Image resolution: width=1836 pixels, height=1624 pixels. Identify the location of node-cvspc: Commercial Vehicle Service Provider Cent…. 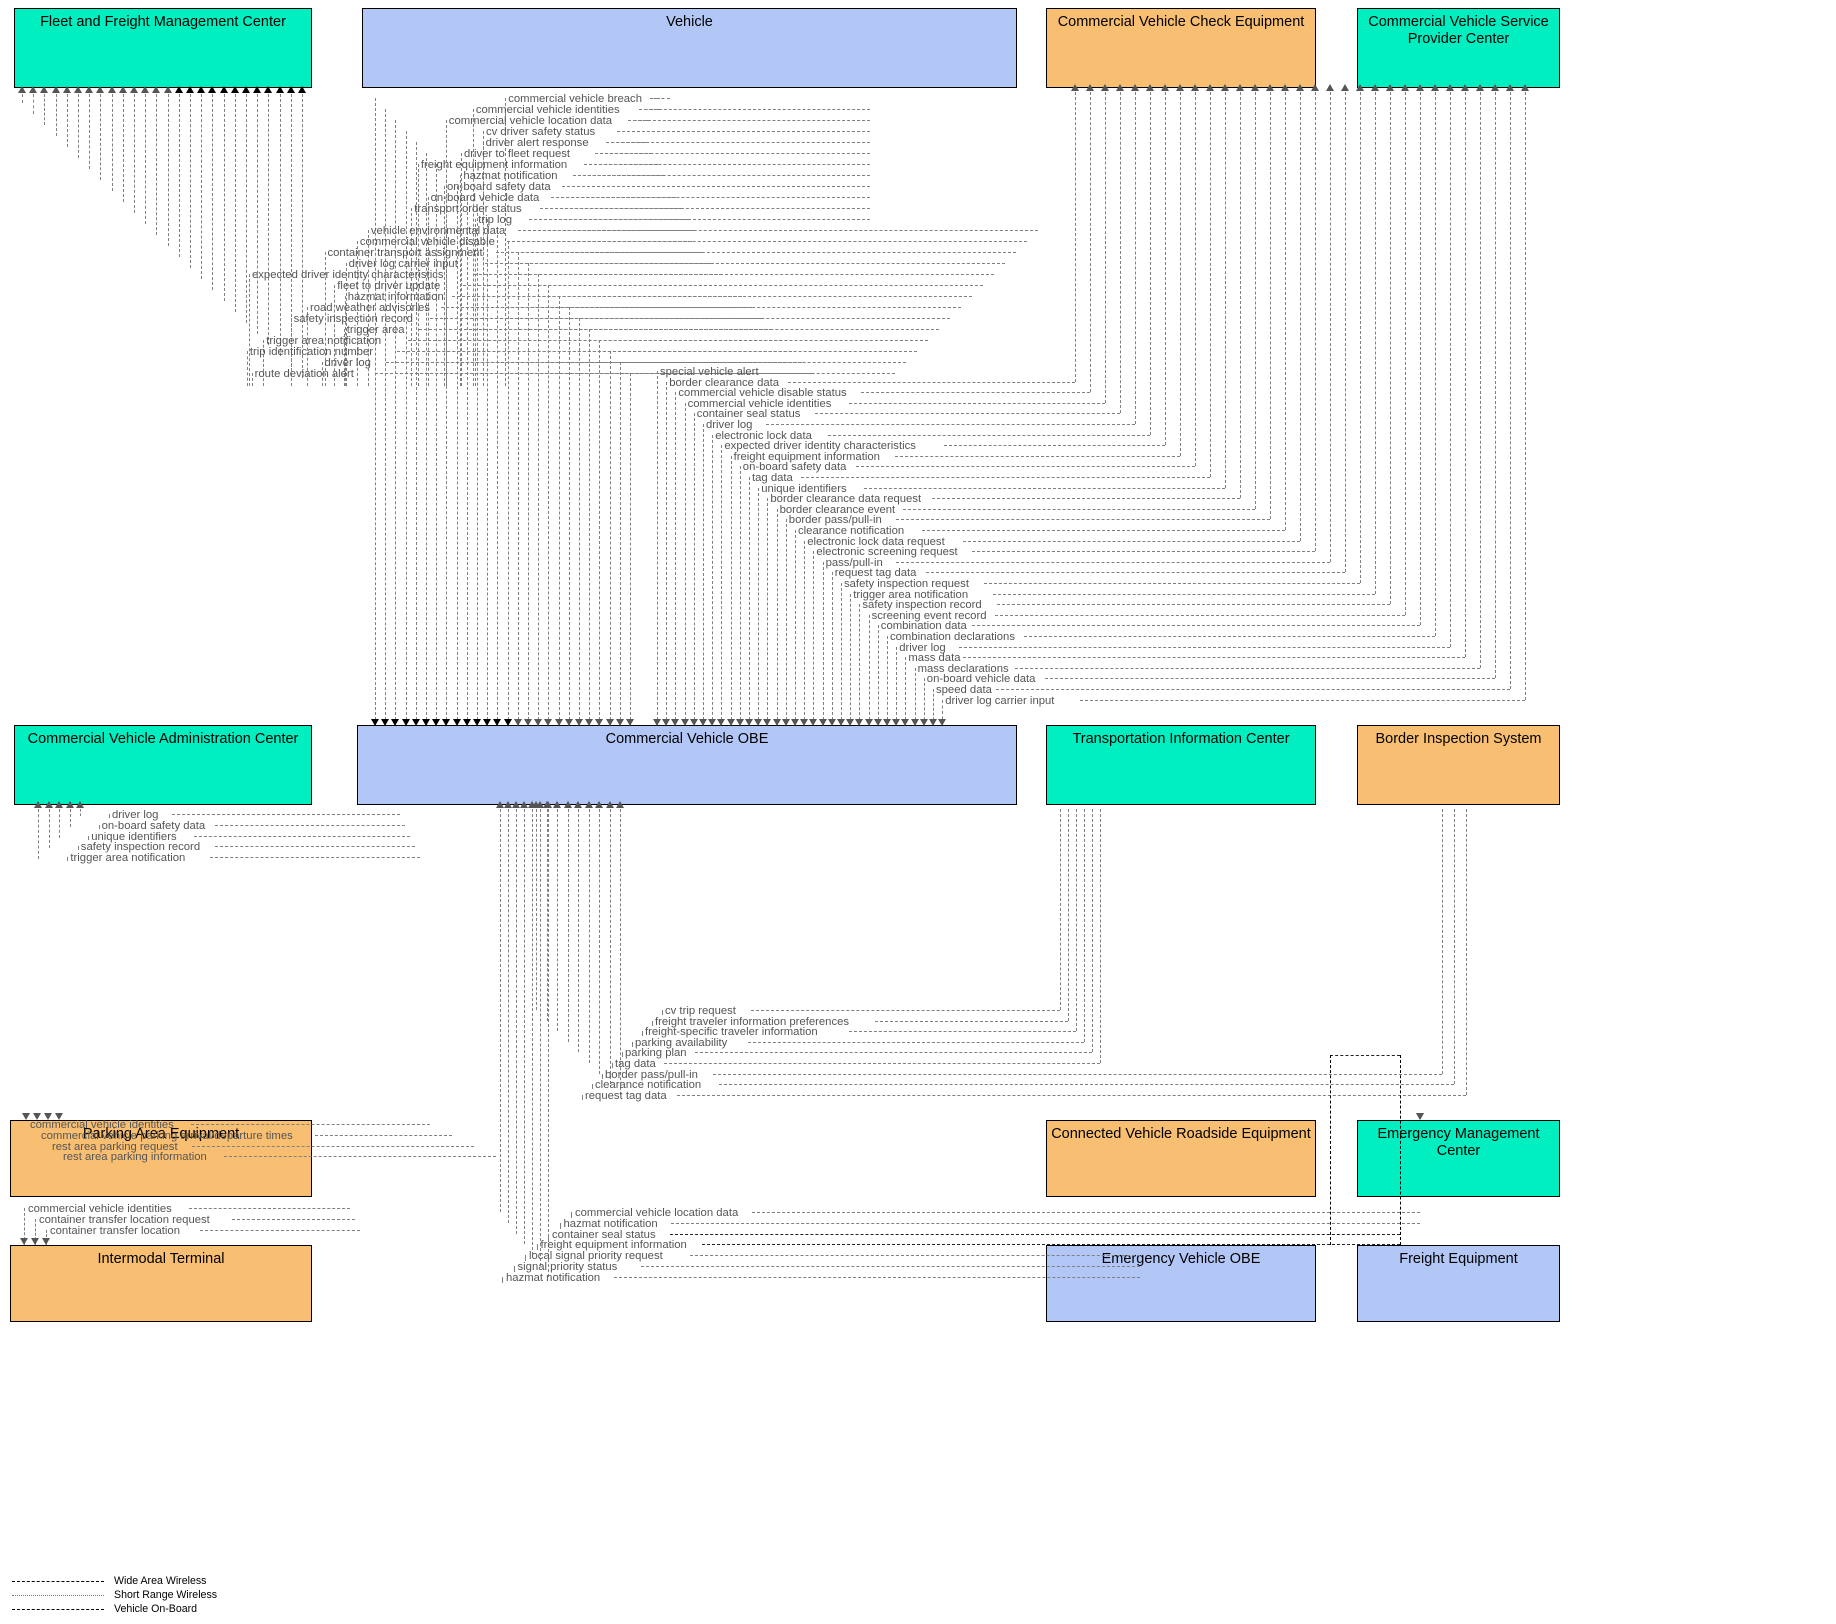
(1458, 48).